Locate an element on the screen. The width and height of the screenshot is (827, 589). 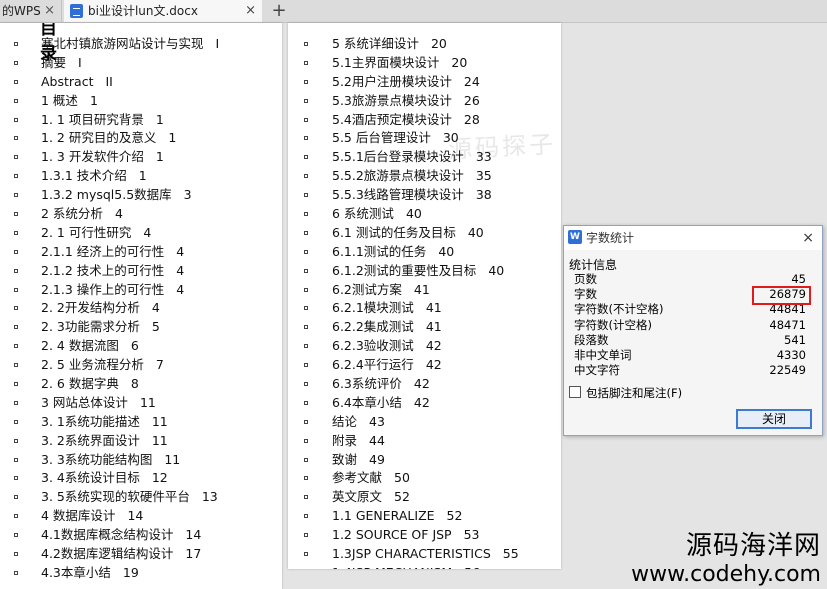
toc-entry: 1.3.2 mysql5.5数据库 3 is located at coordinates (109, 195).